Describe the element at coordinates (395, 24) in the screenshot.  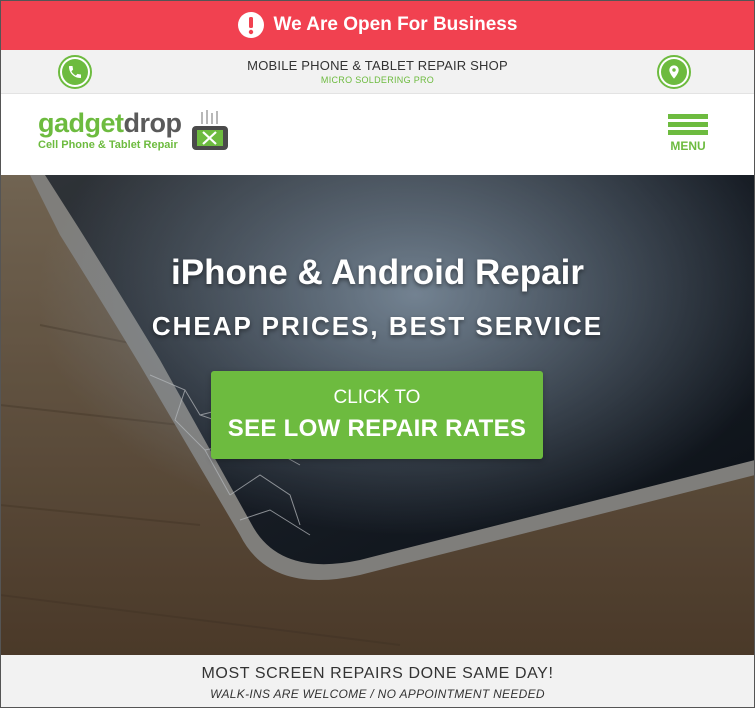
I see `alert-text: We Are Open For Business` at that location.